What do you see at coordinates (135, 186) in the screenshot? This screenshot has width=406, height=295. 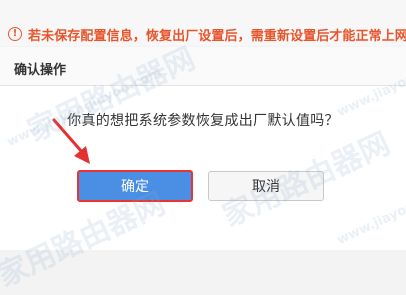 I see `confirm-button: 确定` at bounding box center [135, 186].